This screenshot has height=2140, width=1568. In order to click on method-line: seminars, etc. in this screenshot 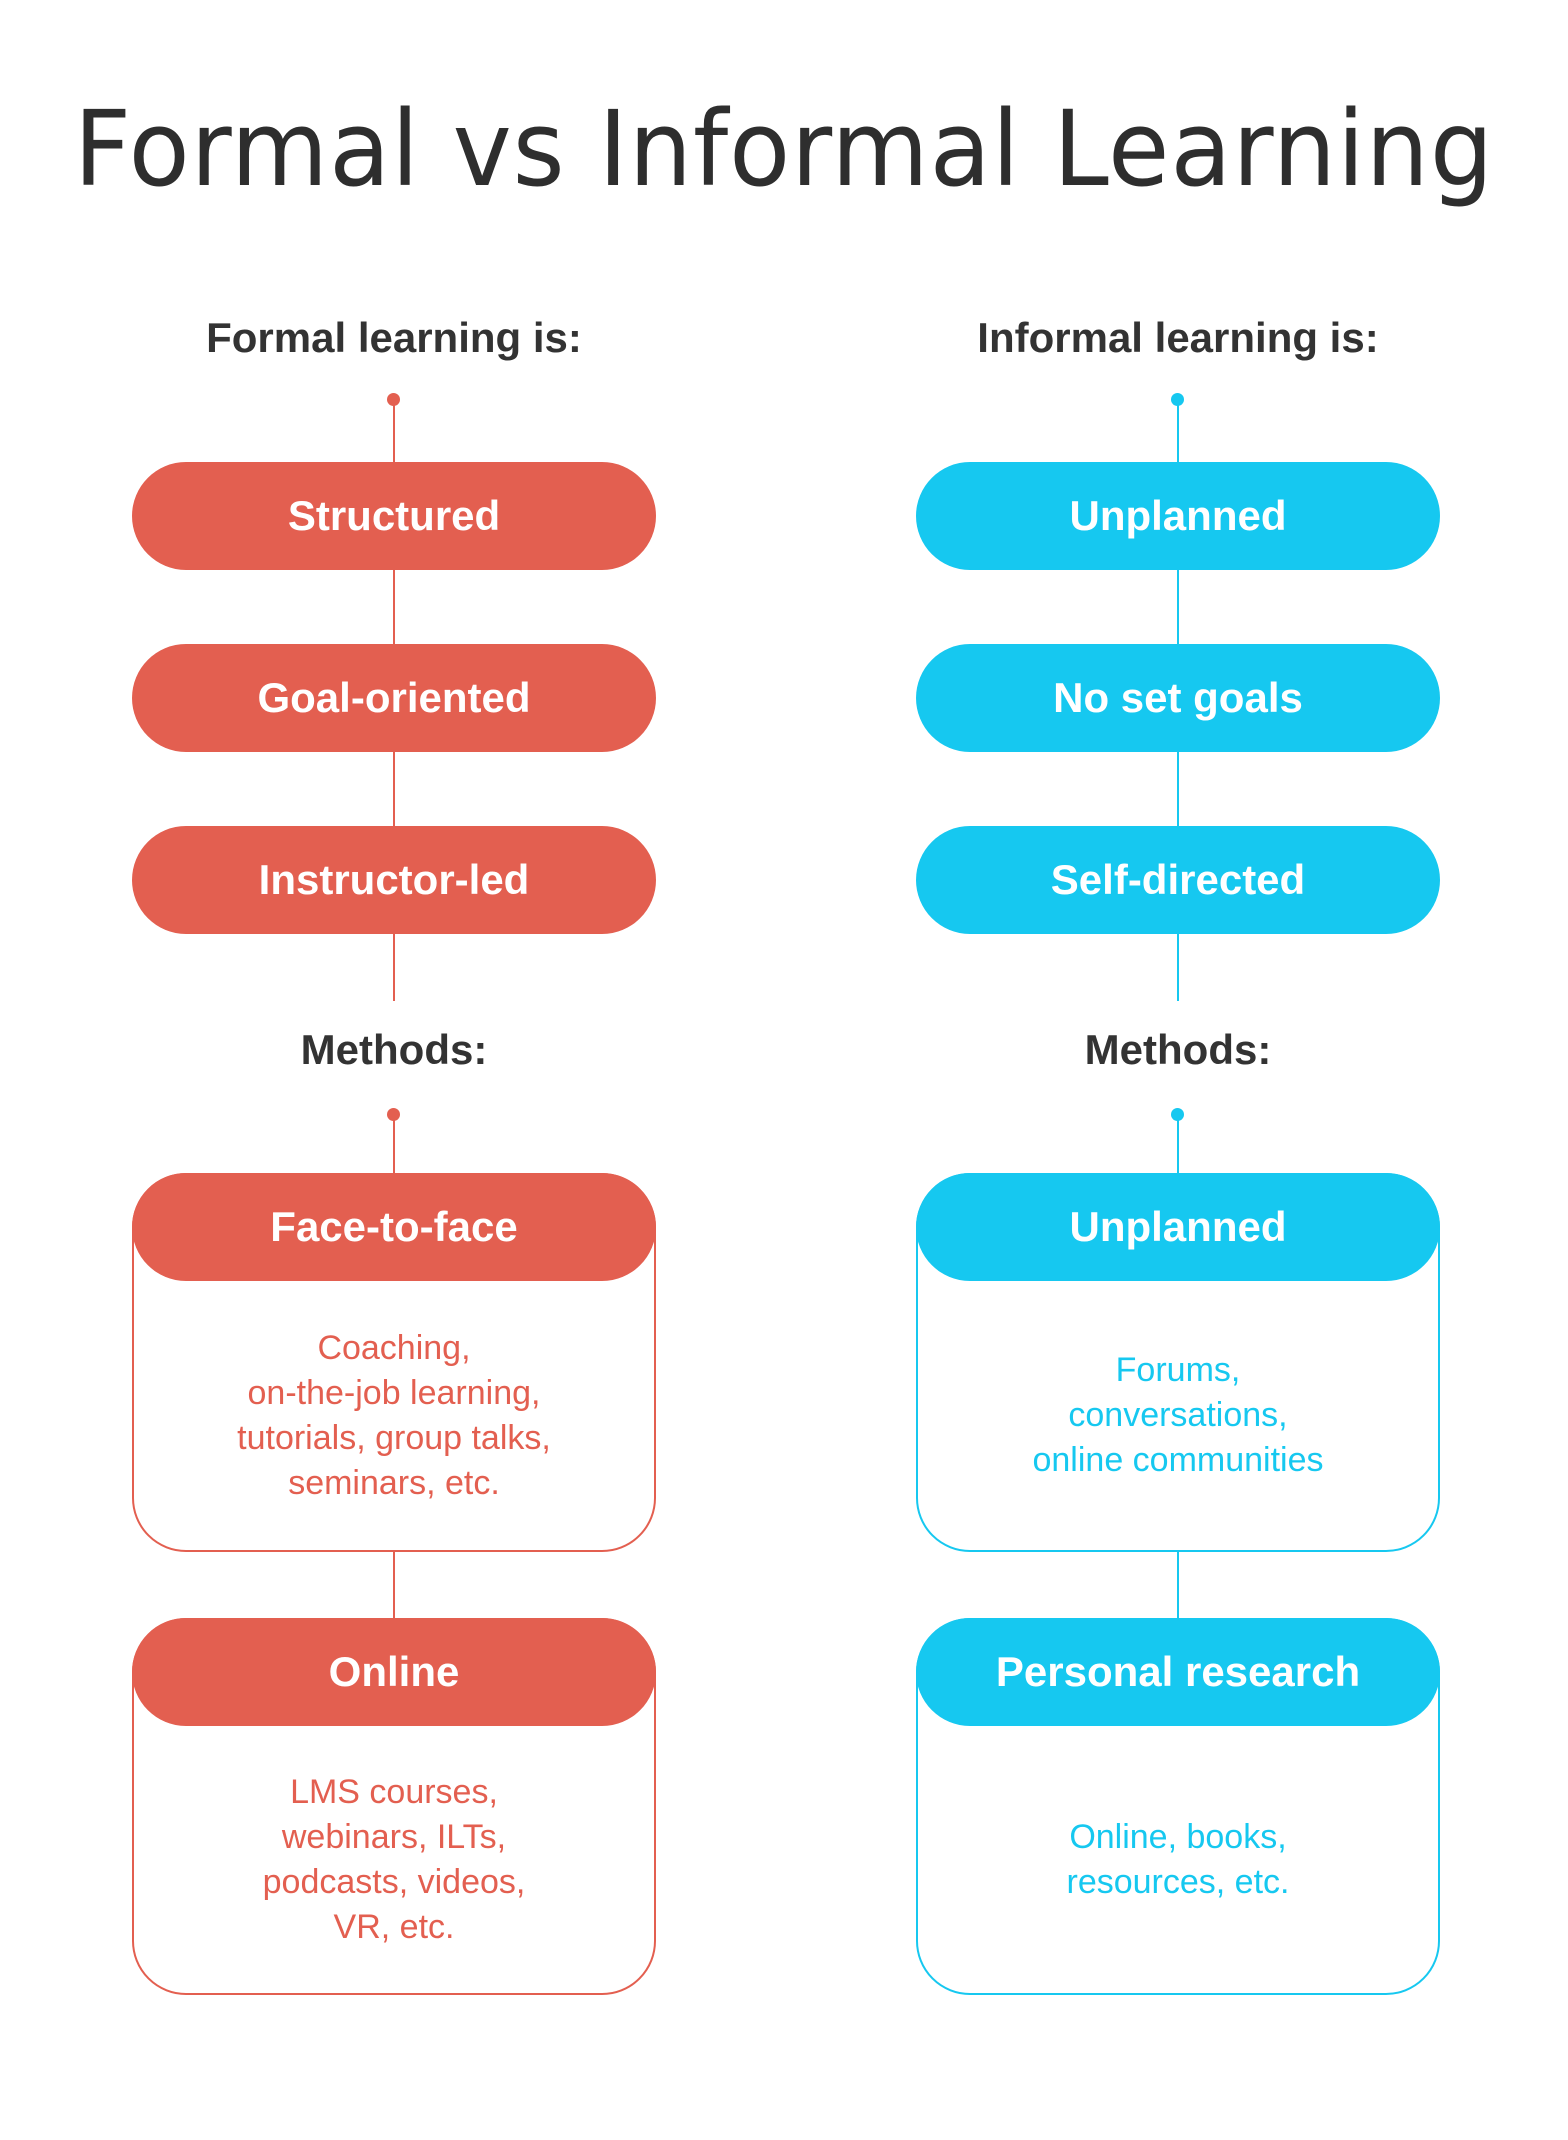, I will do `click(394, 1482)`.